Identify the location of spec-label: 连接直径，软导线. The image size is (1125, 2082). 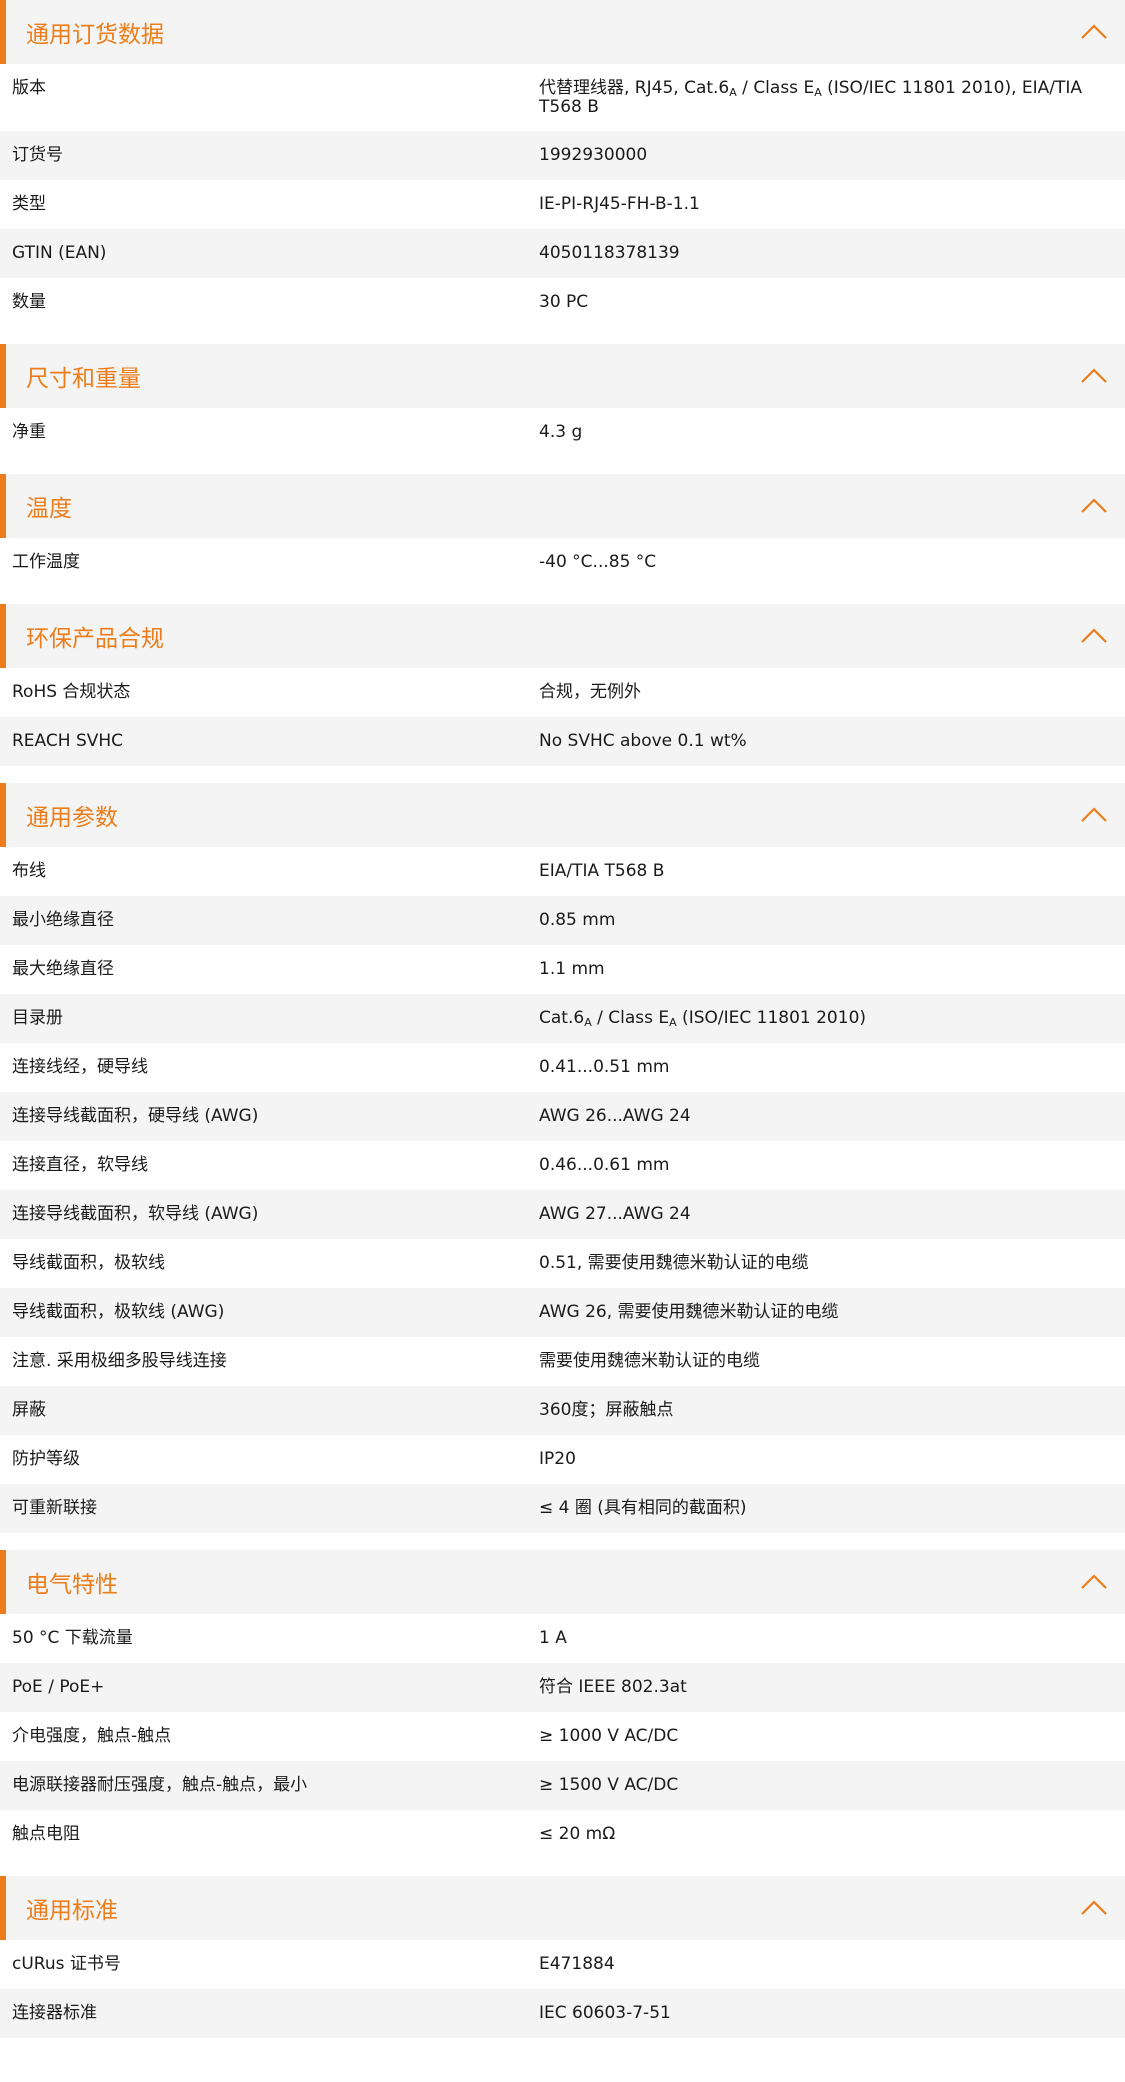
(80, 1165).